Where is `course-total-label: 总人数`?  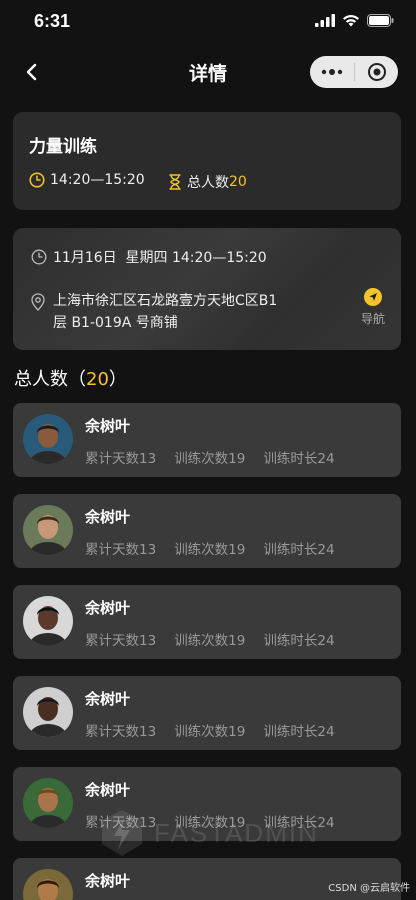 course-total-label: 总人数 is located at coordinates (208, 183).